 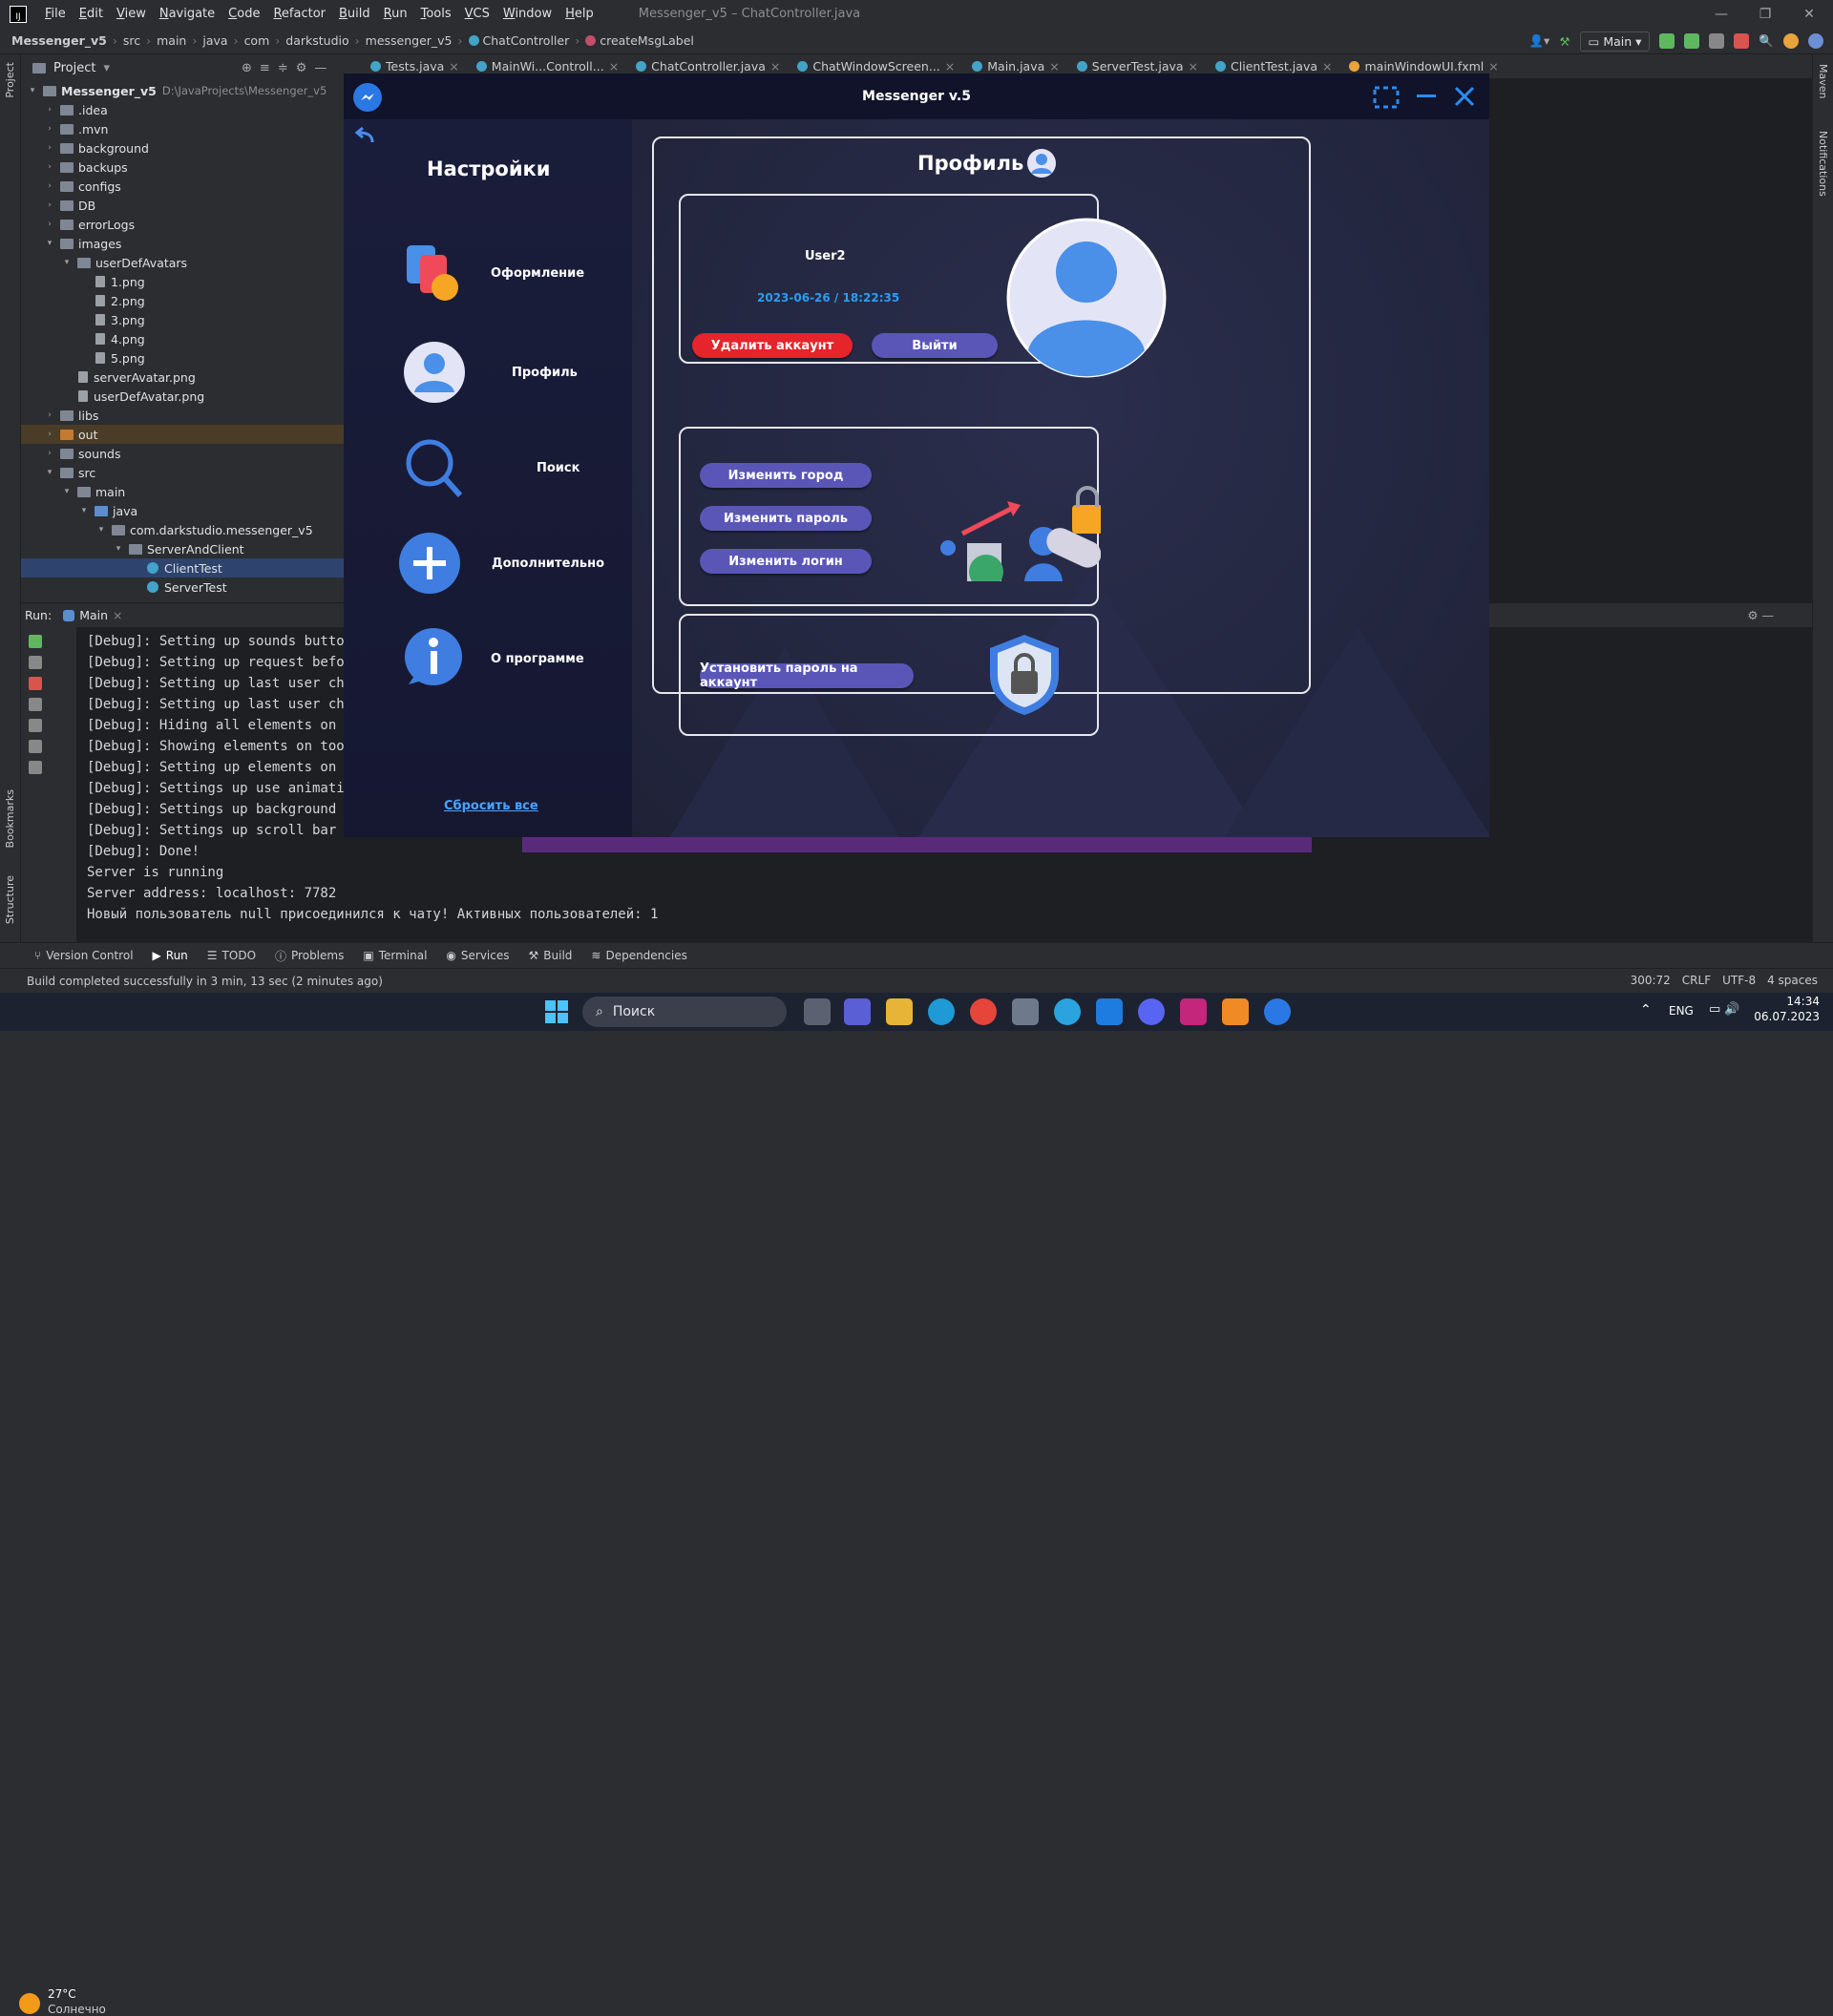 What do you see at coordinates (320, 68) in the screenshot?
I see `hide-icon: —` at bounding box center [320, 68].